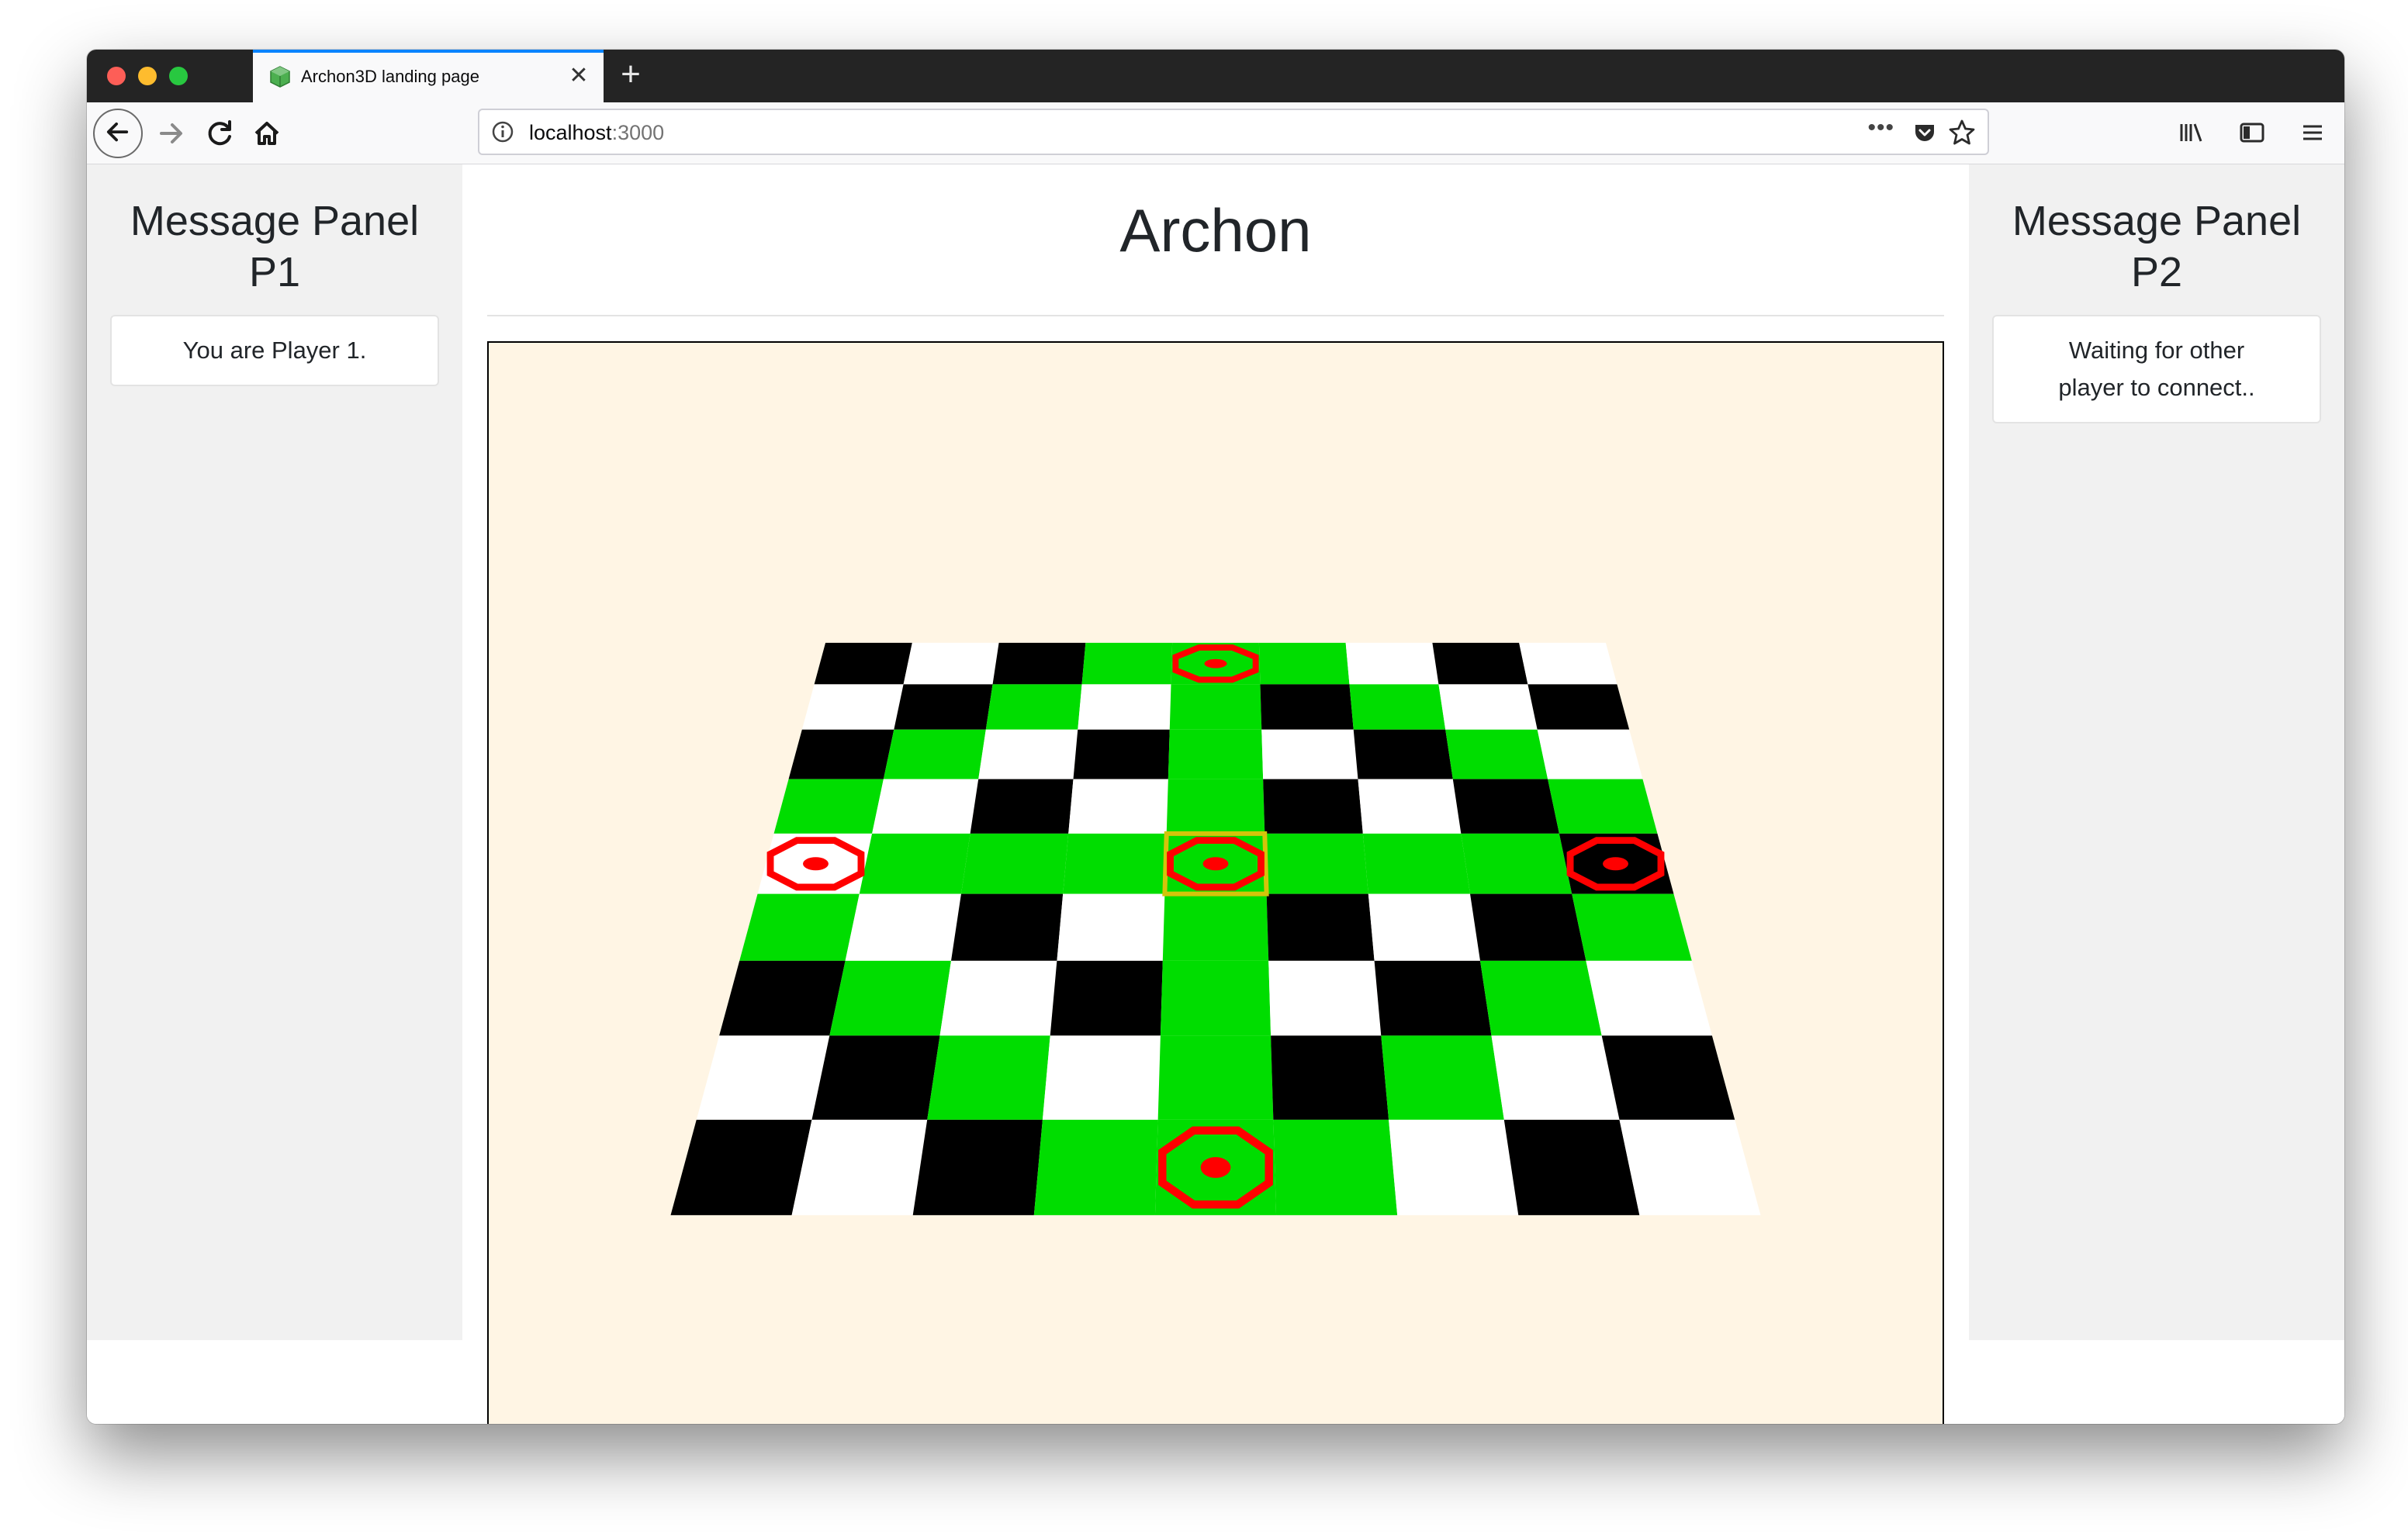  Describe the element at coordinates (1925, 132) in the screenshot. I see `pocket-icon` at that location.